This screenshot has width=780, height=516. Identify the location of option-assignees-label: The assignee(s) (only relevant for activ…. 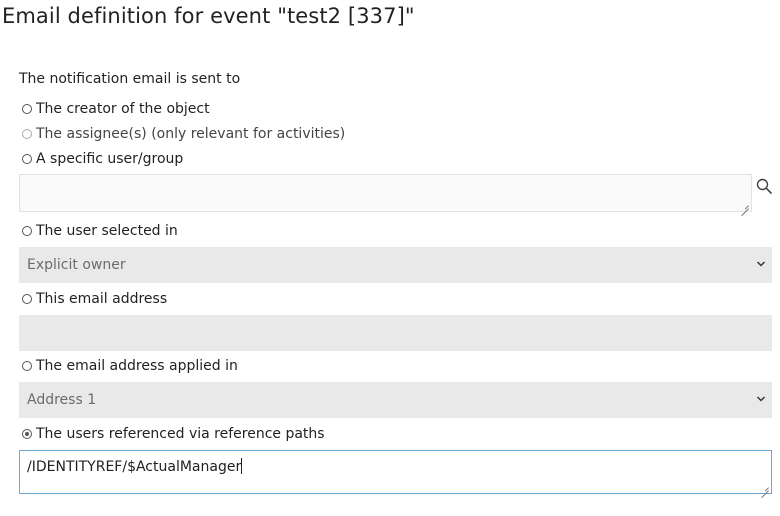
(191, 134).